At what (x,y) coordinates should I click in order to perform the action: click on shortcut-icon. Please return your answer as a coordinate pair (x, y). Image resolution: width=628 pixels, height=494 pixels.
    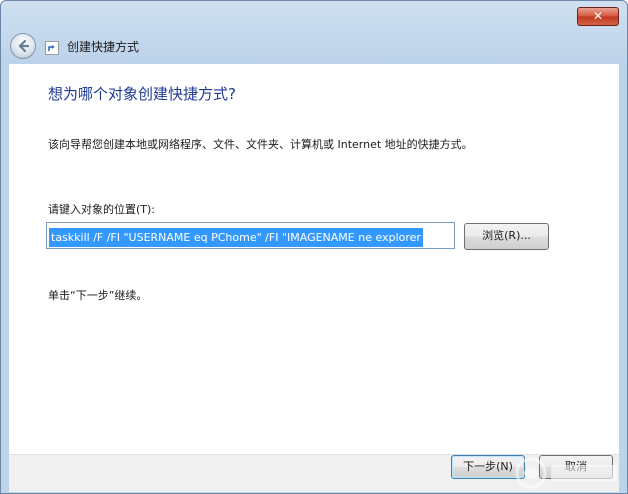
    Looking at the image, I should click on (52, 48).